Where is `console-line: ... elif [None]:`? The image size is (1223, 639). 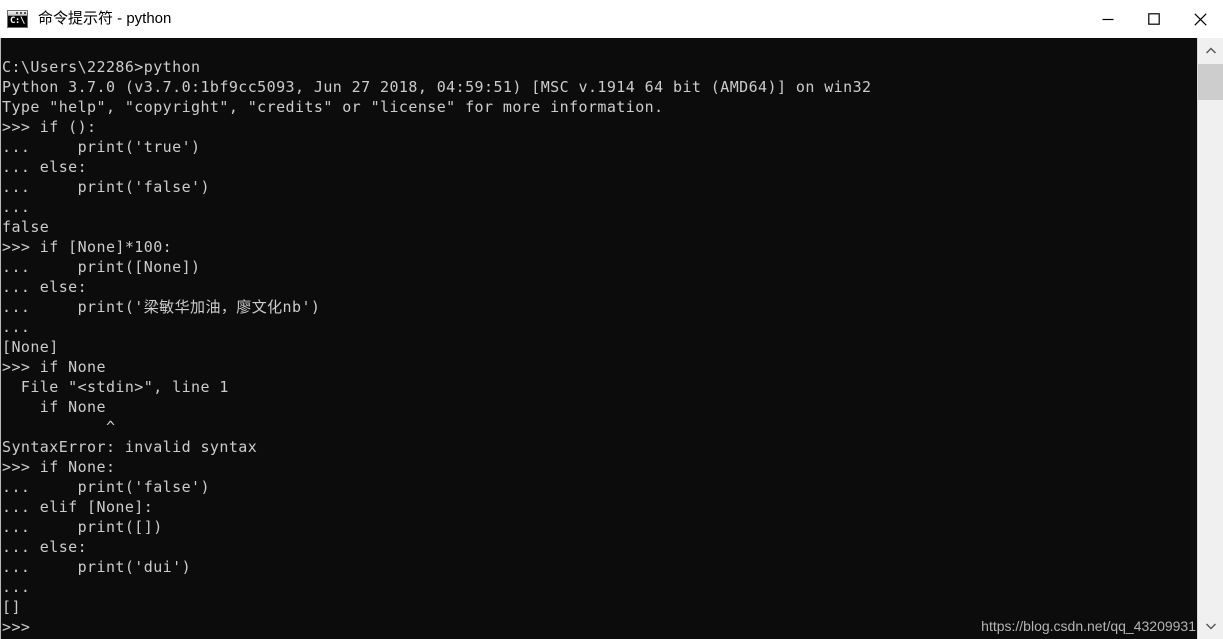 console-line: ... elif [None]: is located at coordinates (78, 507).